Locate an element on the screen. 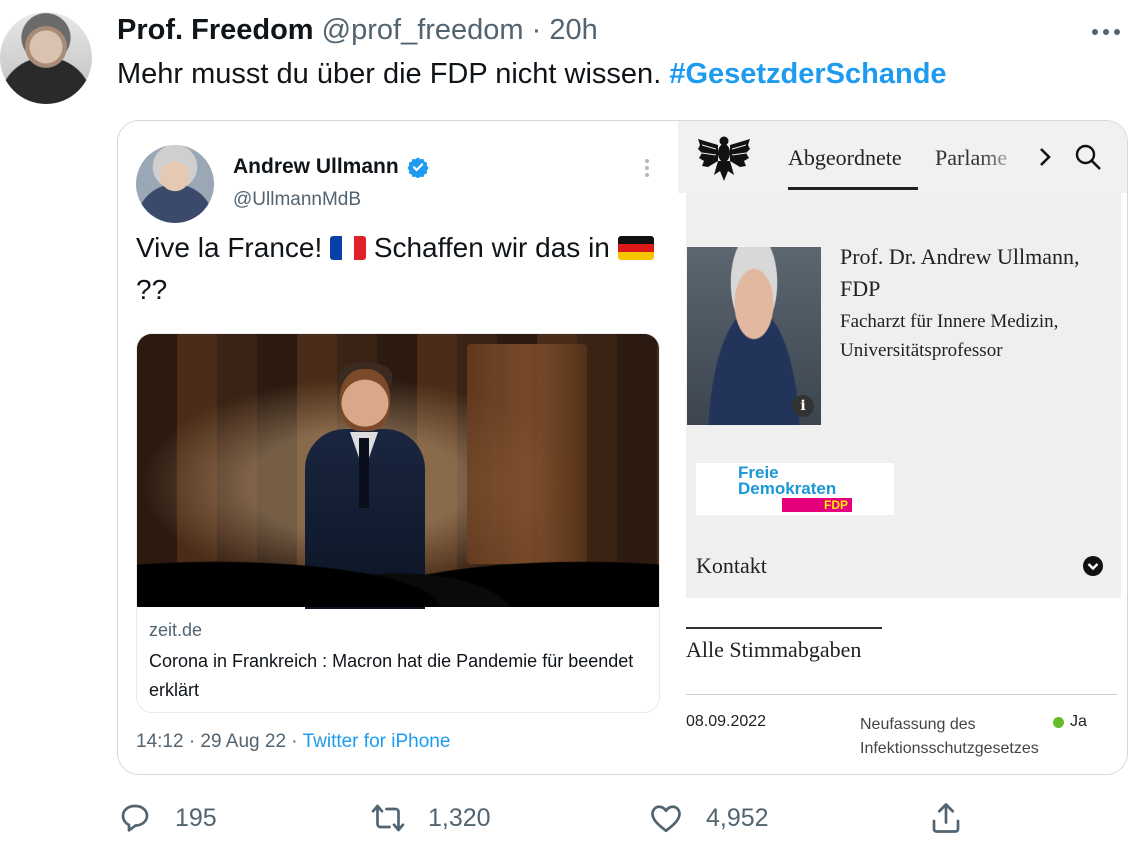 Image resolution: width=1139 pixels, height=847 pixels. embedded-source: Twitter for iPhone is located at coordinates (376, 741).